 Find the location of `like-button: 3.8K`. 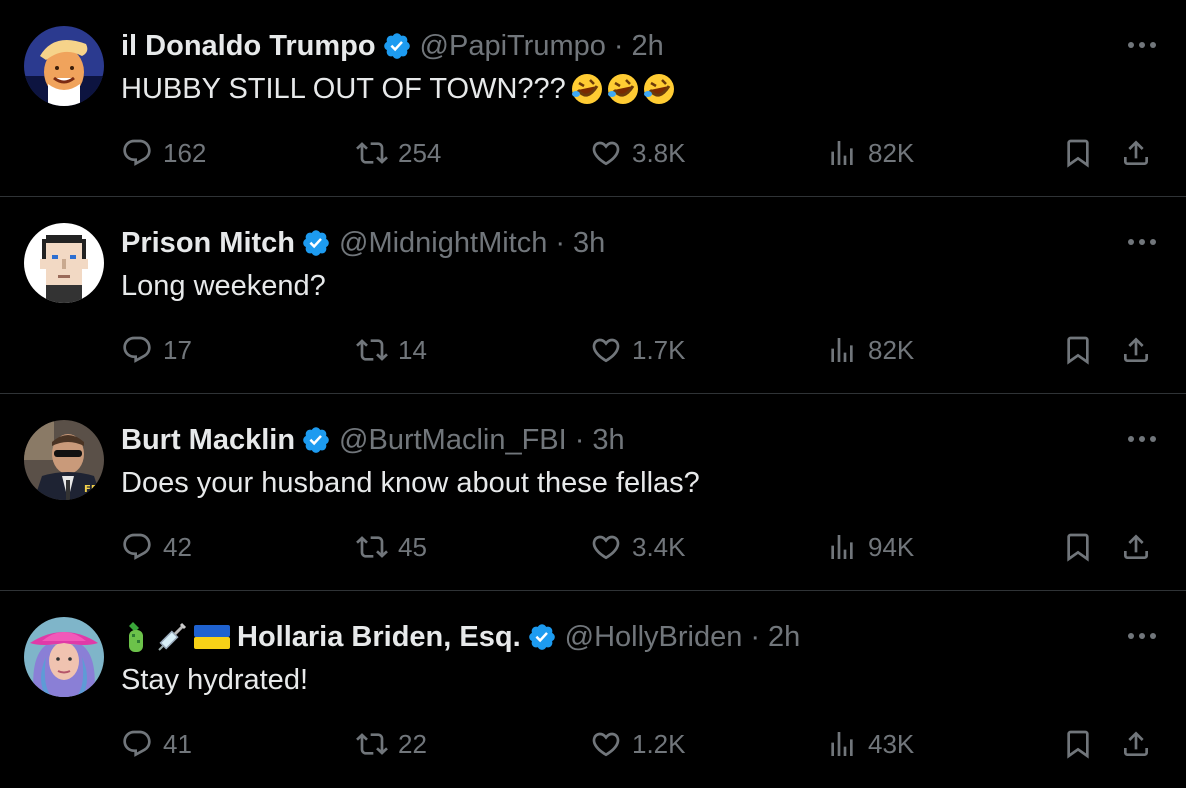

like-button: 3.8K is located at coordinates (638, 153).